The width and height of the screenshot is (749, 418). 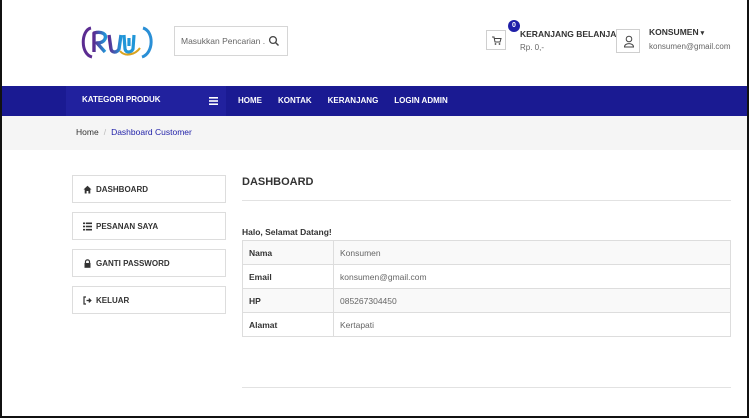 I want to click on home-icon, so click(x=87, y=189).